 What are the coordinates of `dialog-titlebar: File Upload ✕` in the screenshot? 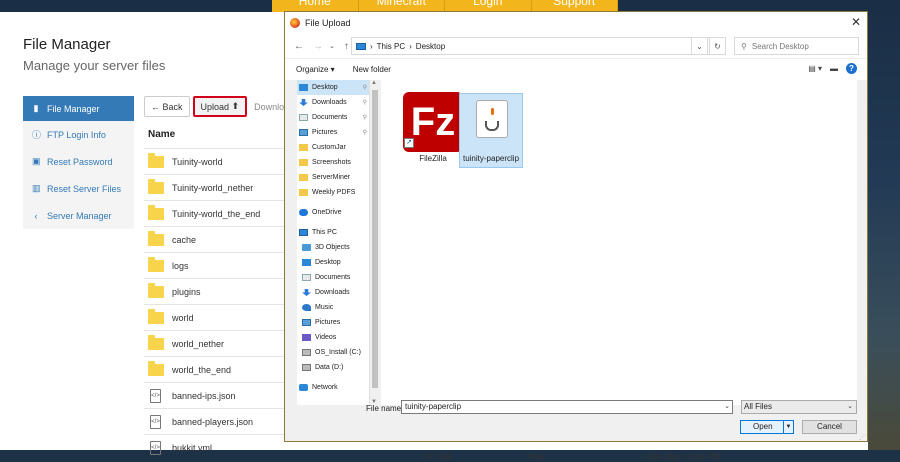 It's located at (576, 23).